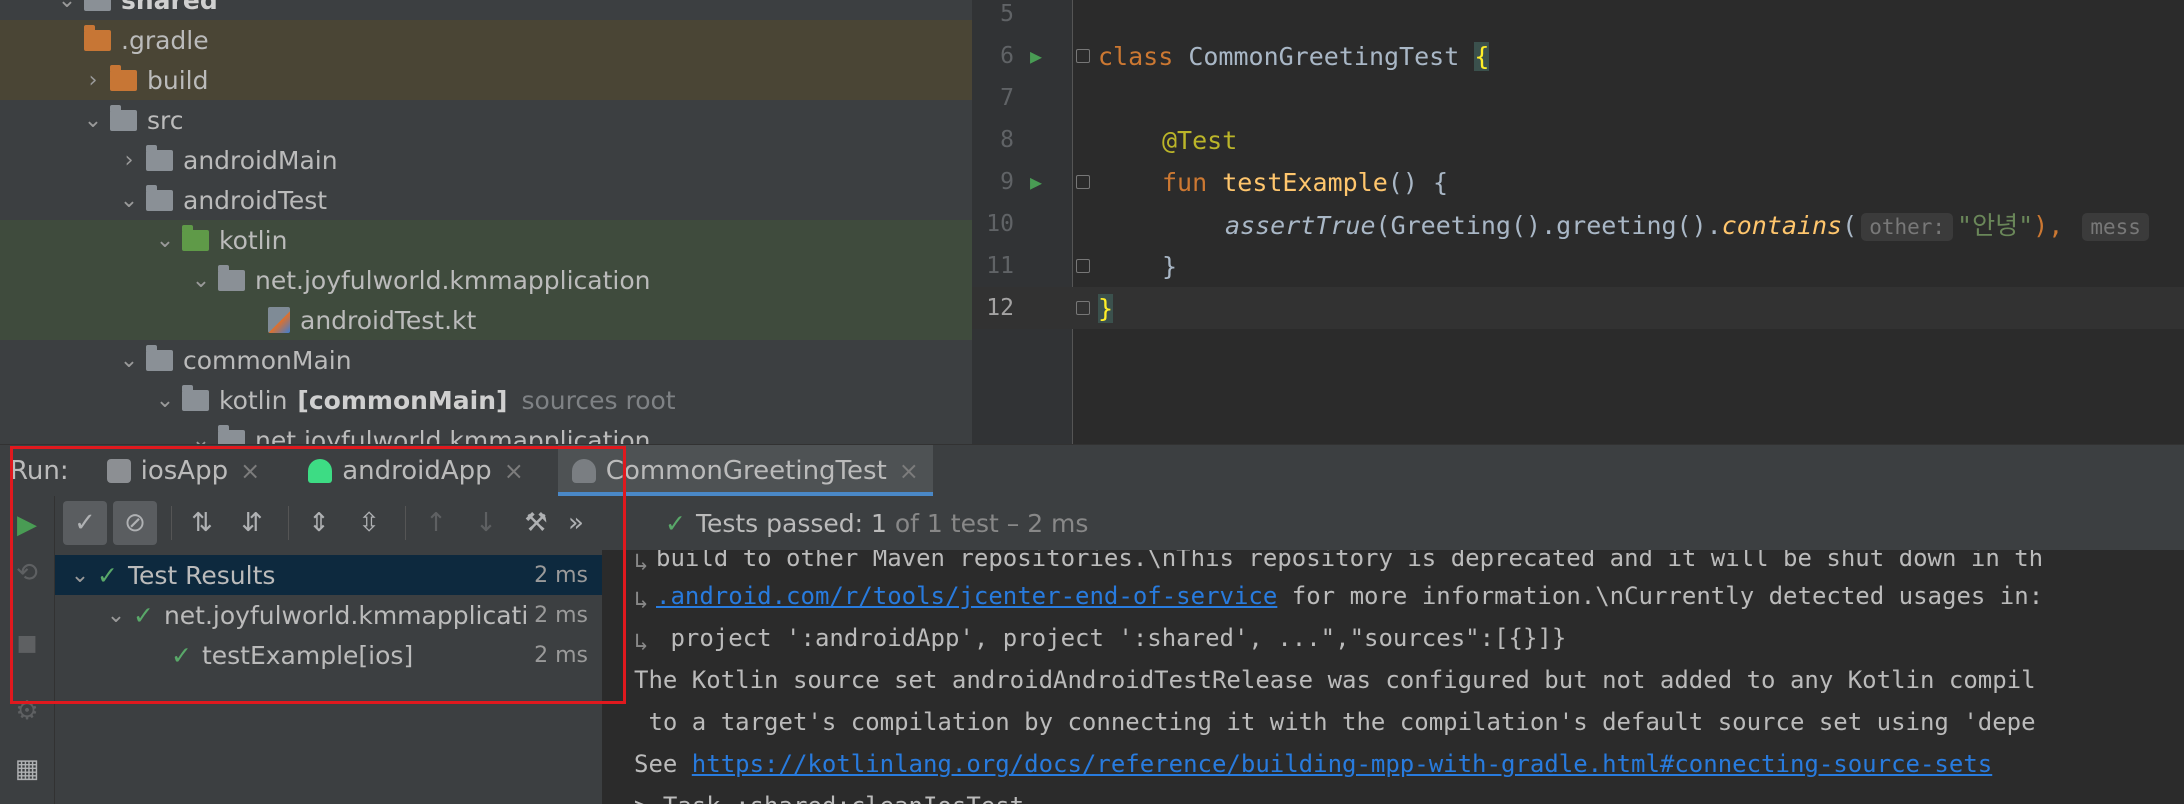  Describe the element at coordinates (486, 10) in the screenshot. I see `tree-item-shared: ⌄ shared` at that location.